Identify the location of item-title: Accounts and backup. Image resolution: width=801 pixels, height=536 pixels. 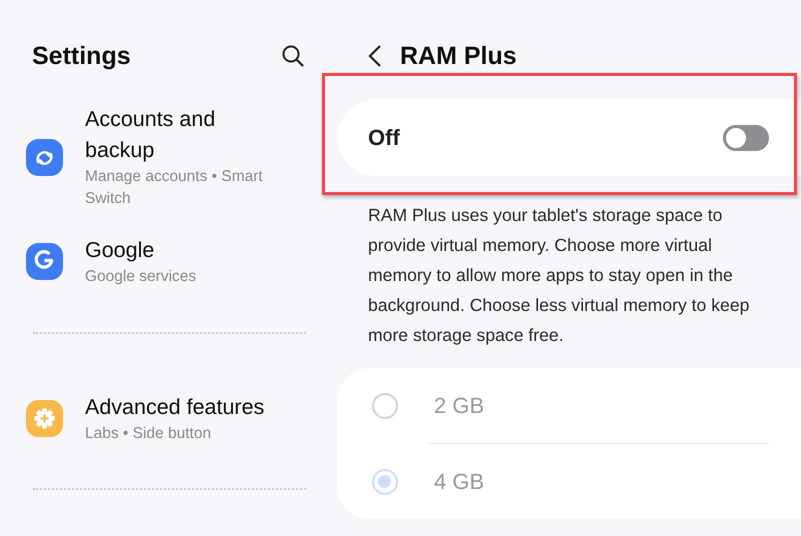
(185, 135).